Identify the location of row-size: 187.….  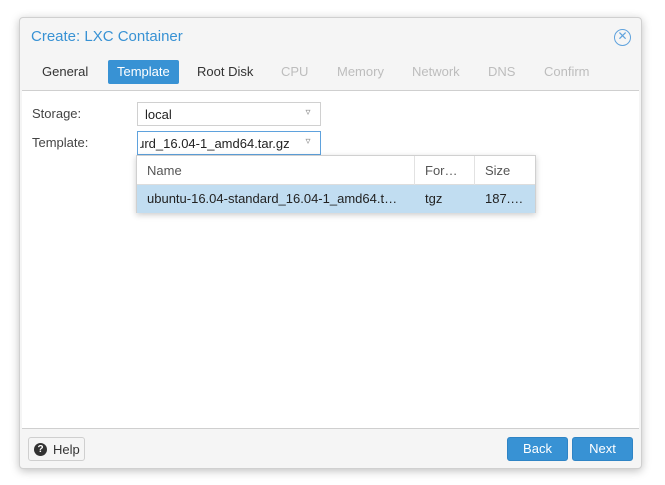
(504, 198).